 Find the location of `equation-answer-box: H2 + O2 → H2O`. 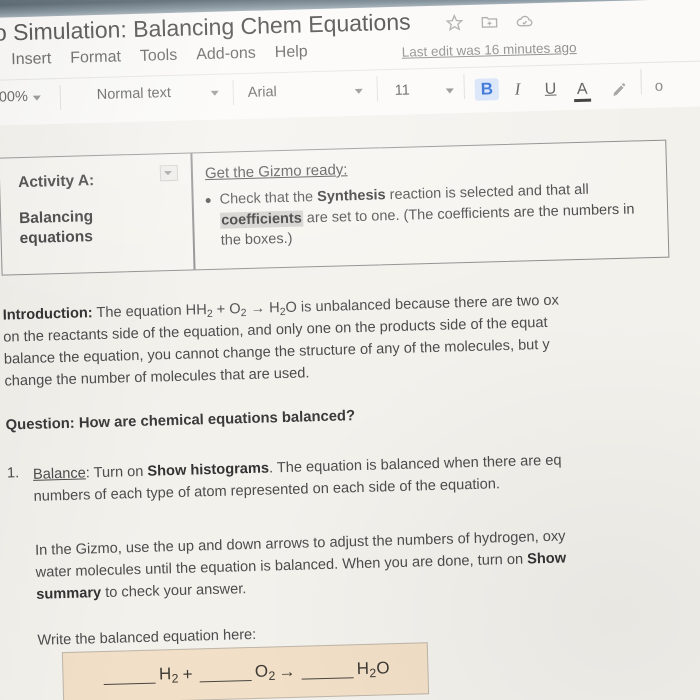

equation-answer-box: H2 + O2 → H2O is located at coordinates (245, 671).